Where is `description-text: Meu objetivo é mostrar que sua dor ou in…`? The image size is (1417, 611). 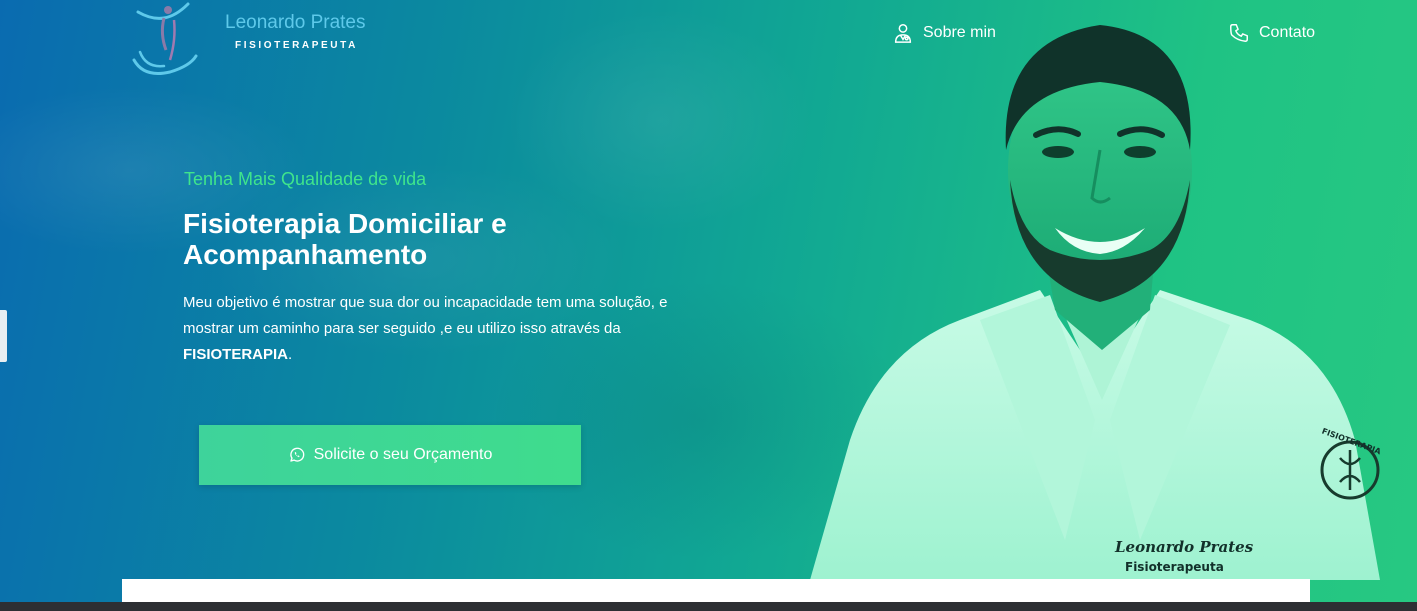 description-text: Meu objetivo é mostrar que sua dor ou in… is located at coordinates (425, 315).